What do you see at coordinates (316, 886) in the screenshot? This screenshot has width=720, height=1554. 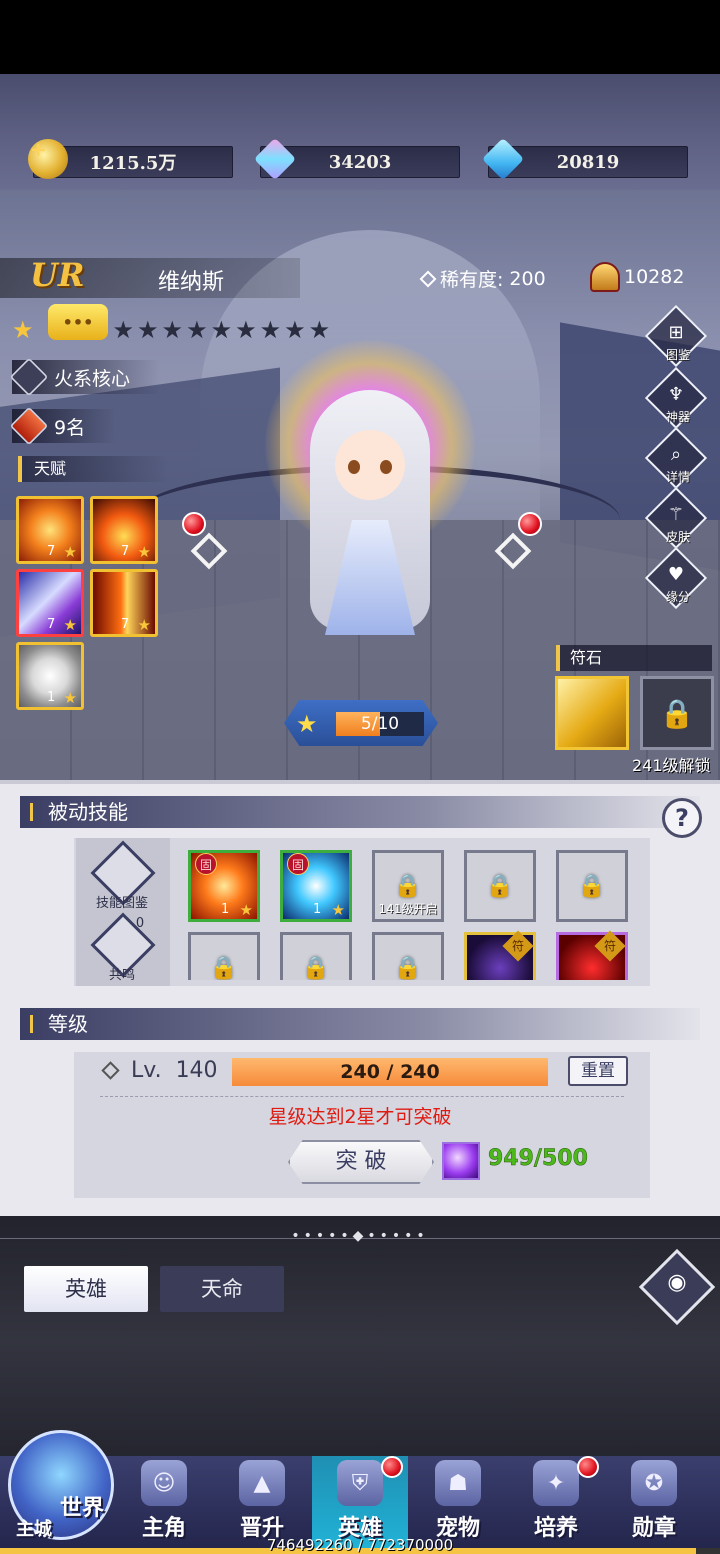 I see `passive-skill-water: 固 1 ★` at bounding box center [316, 886].